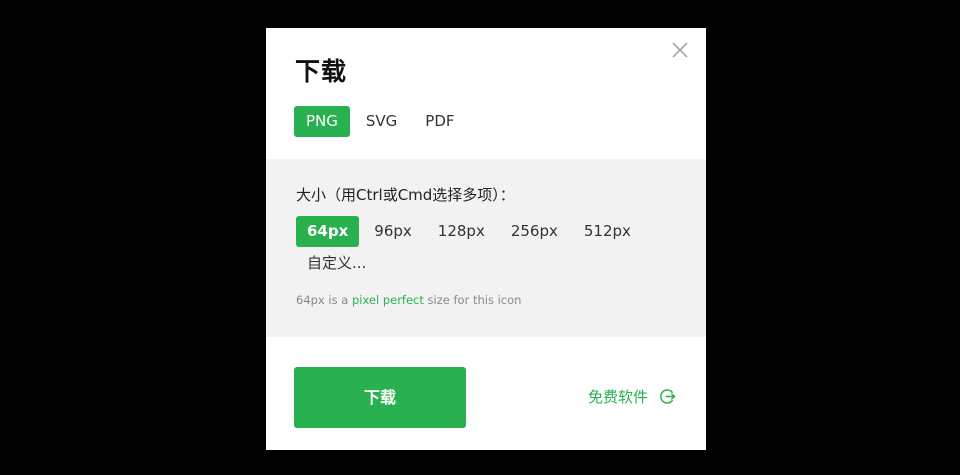 The width and height of the screenshot is (960, 475). Describe the element at coordinates (321, 71) in the screenshot. I see `dialog-title: 下载` at that location.